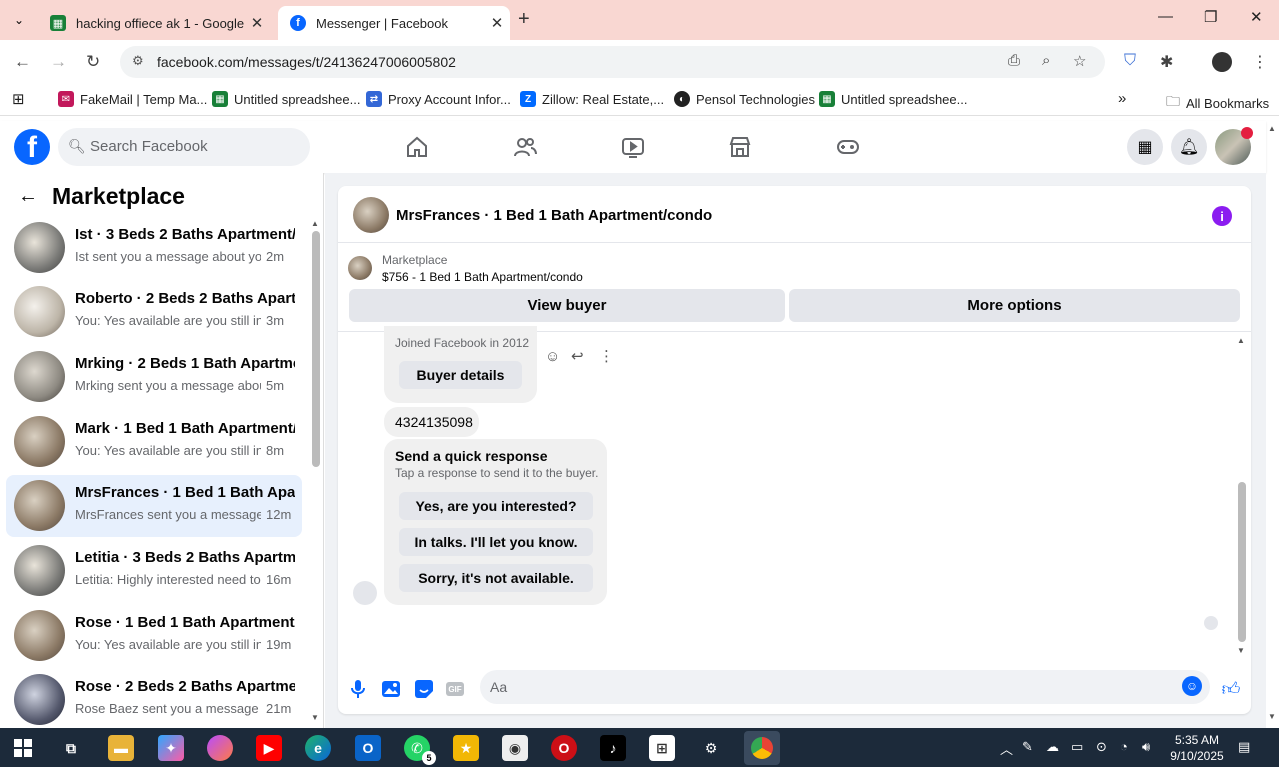 The height and width of the screenshot is (767, 1279). I want to click on page-scroll-up: ▲, so click(1272, 128).